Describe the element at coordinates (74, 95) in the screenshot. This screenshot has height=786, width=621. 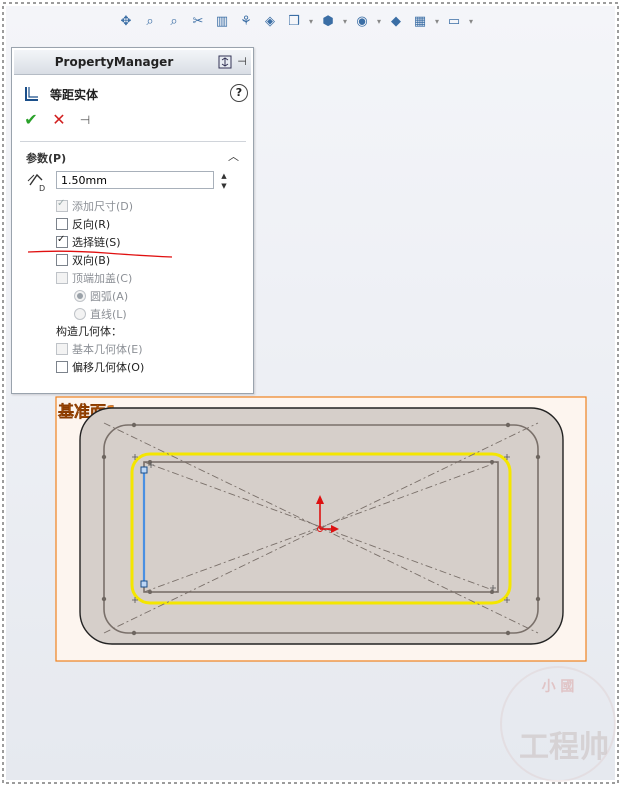
I see `feature-name: 等距实体` at that location.